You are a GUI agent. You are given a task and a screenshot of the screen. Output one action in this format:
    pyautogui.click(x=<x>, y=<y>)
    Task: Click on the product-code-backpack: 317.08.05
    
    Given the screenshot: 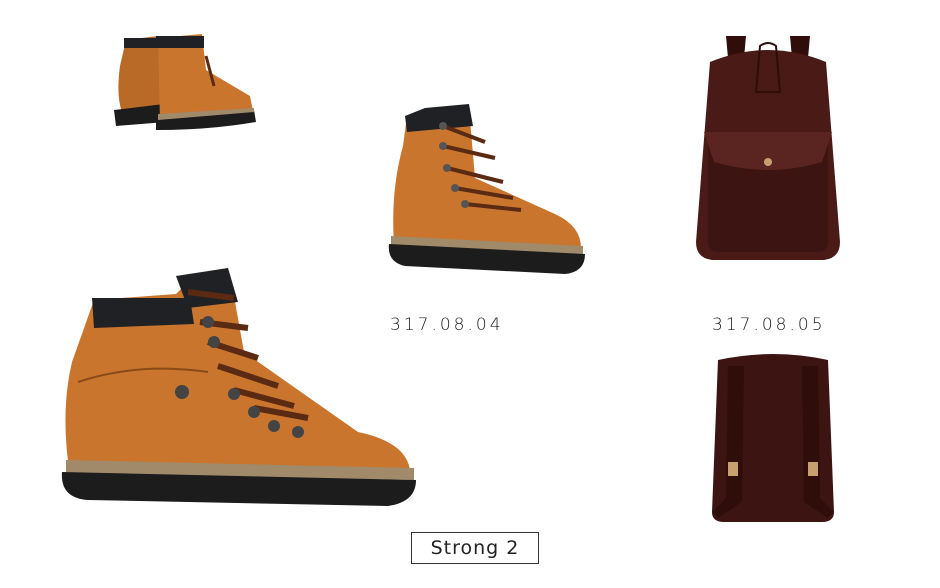 What is the action you would take?
    pyautogui.click(x=769, y=325)
    